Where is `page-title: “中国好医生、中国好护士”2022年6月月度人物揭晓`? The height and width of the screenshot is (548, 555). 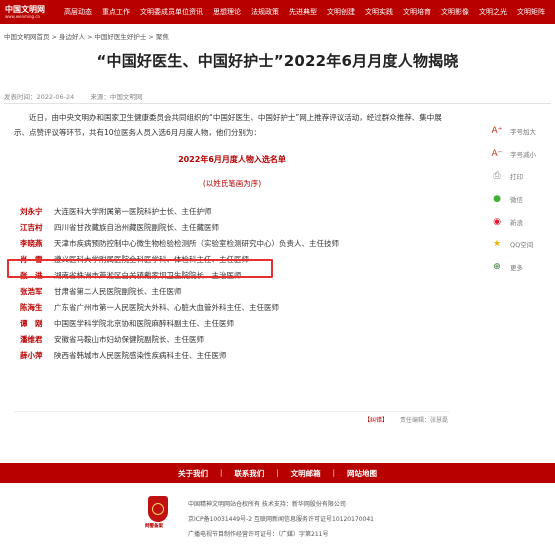 page-title: “中国好医生、中国好护士”2022年6月月度人物揭晓 is located at coordinates (277, 61).